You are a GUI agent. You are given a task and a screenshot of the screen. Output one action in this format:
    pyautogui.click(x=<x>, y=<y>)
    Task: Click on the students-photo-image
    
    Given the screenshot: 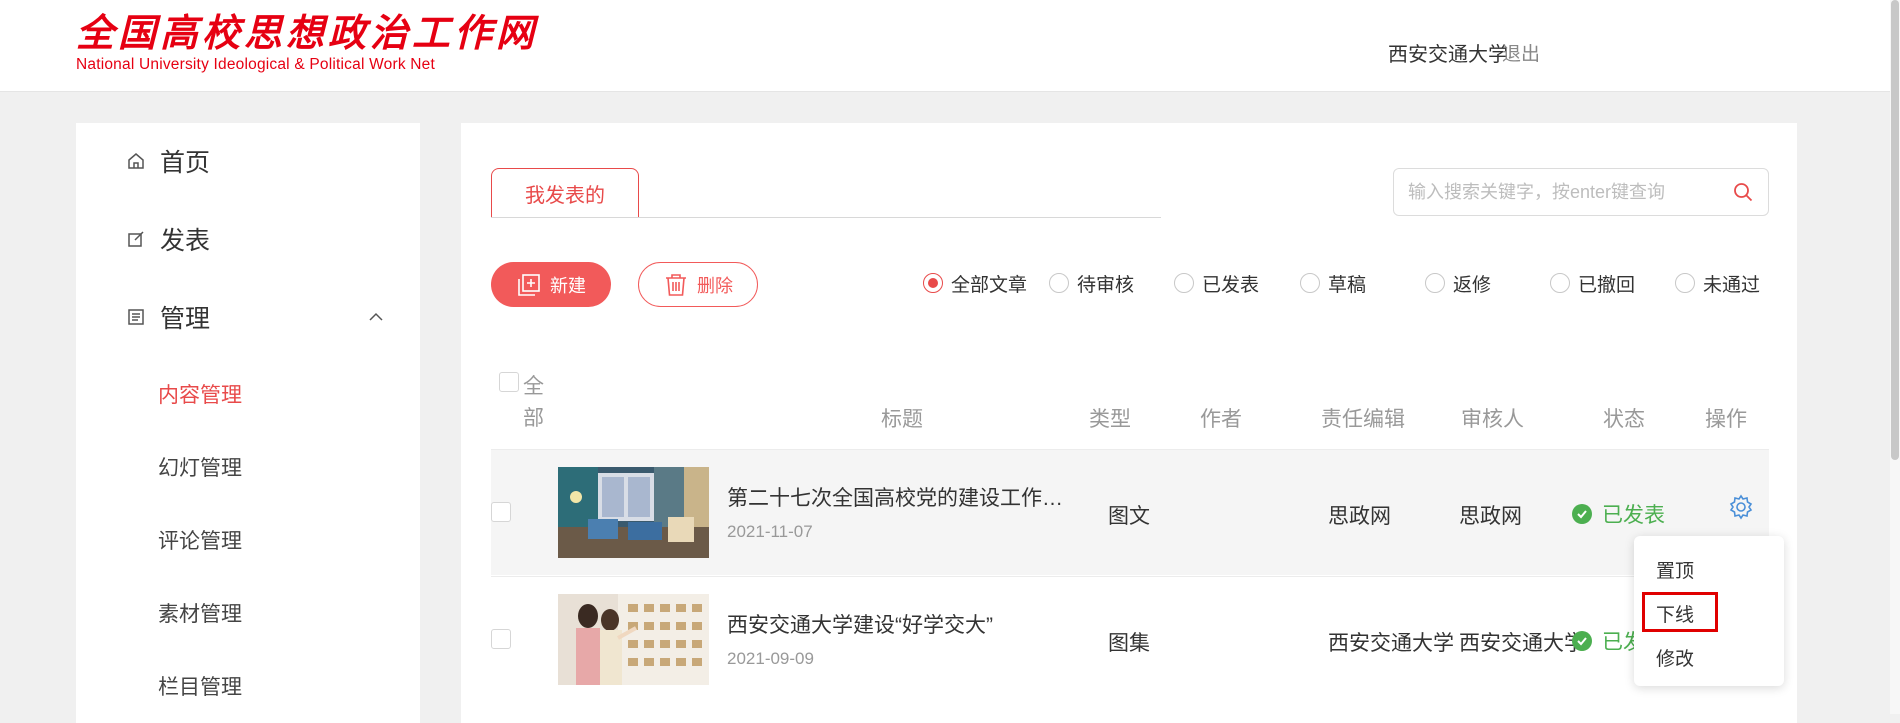 What is the action you would take?
    pyautogui.click(x=633, y=639)
    